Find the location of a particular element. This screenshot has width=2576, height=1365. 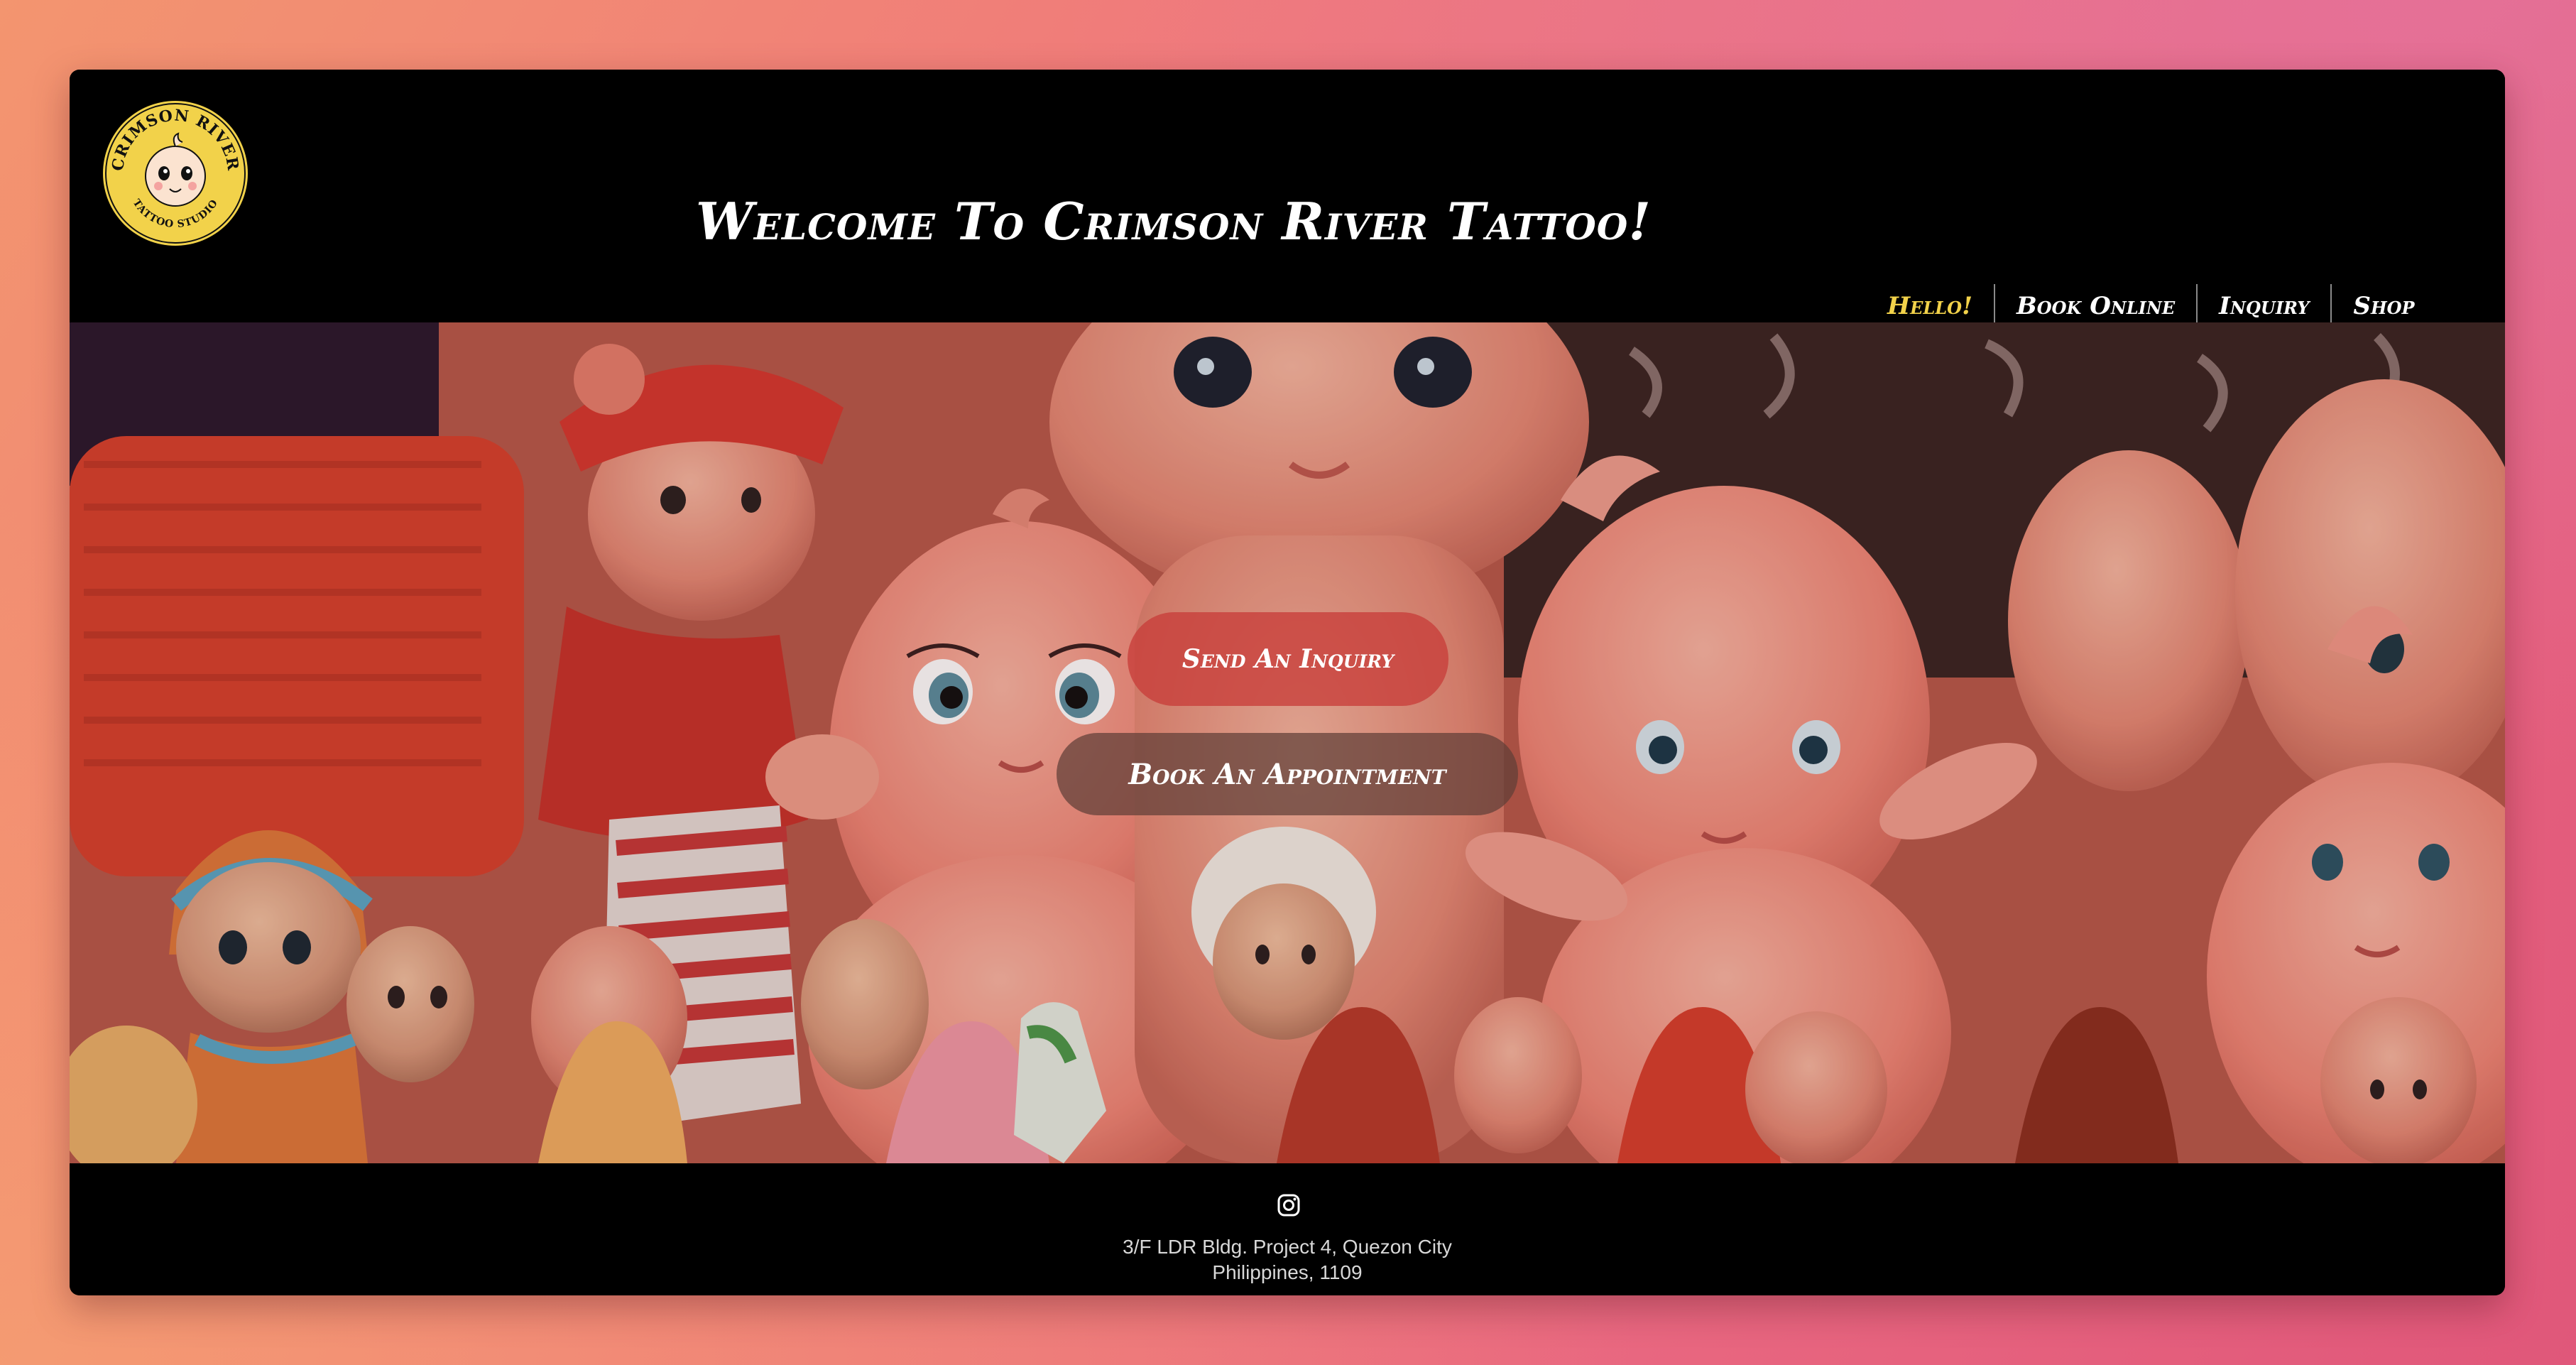

nav-item-shop: Shop is located at coordinates (2383, 306).